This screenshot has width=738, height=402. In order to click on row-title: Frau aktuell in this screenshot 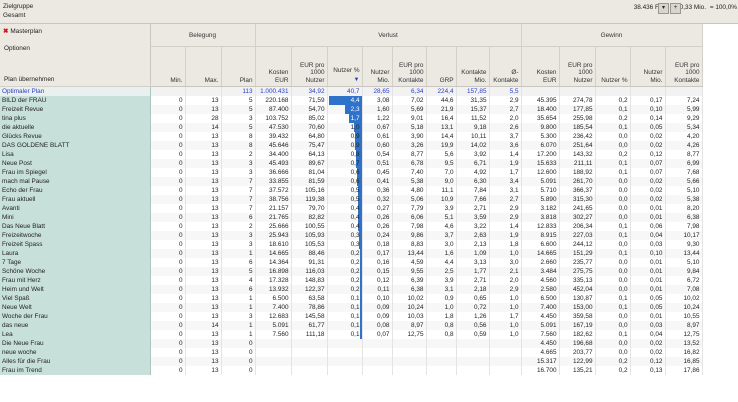, I will do `click(75, 199)`.